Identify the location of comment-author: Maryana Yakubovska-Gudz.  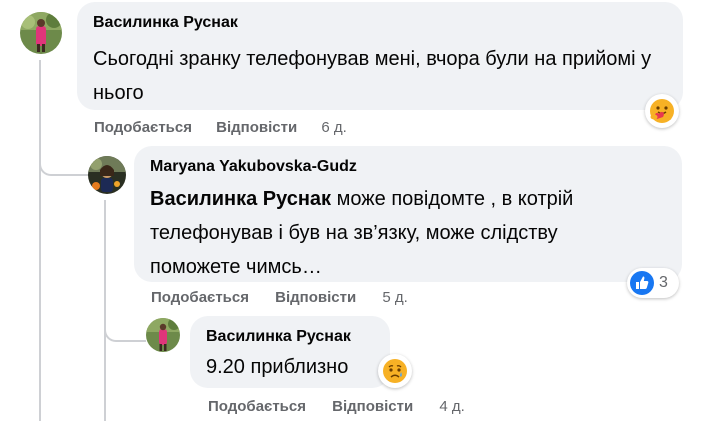
(253, 167).